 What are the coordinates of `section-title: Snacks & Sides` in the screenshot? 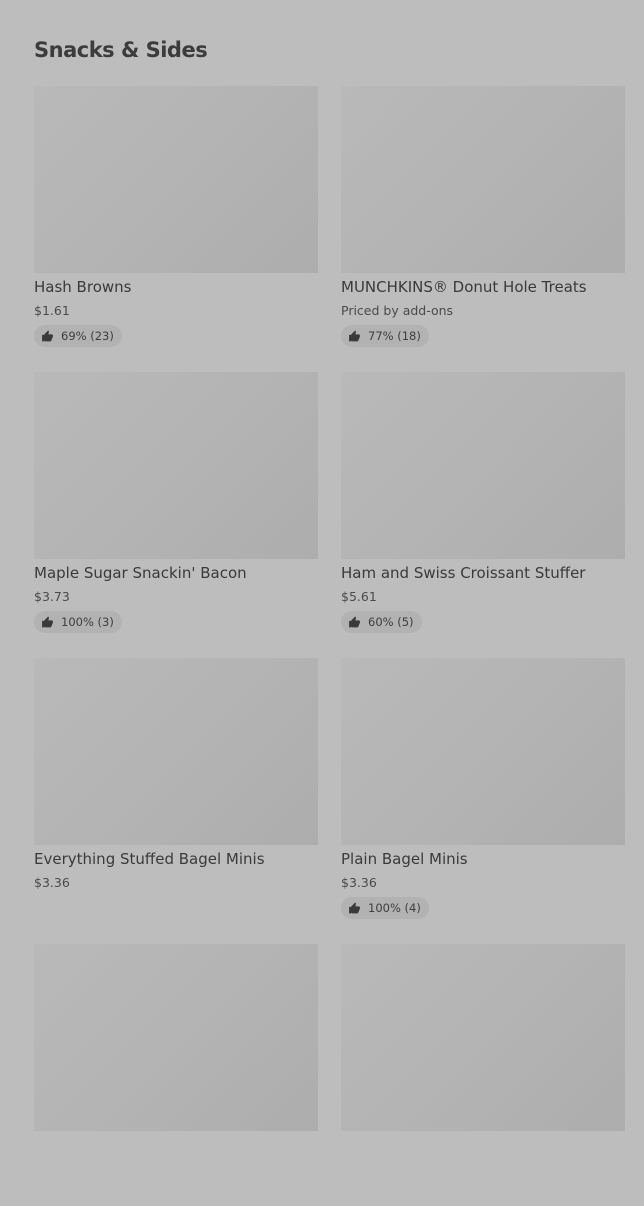 It's located at (121, 50).